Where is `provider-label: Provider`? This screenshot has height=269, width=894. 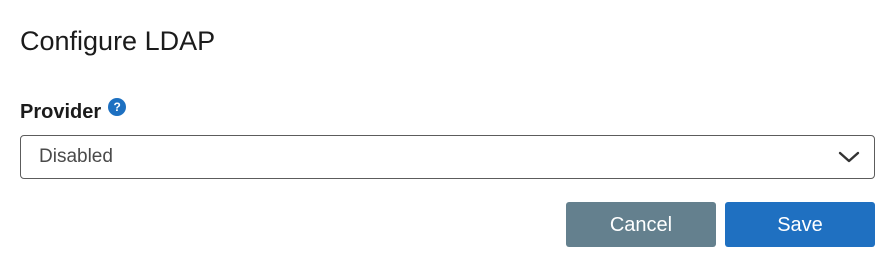
provider-label: Provider is located at coordinates (61, 112).